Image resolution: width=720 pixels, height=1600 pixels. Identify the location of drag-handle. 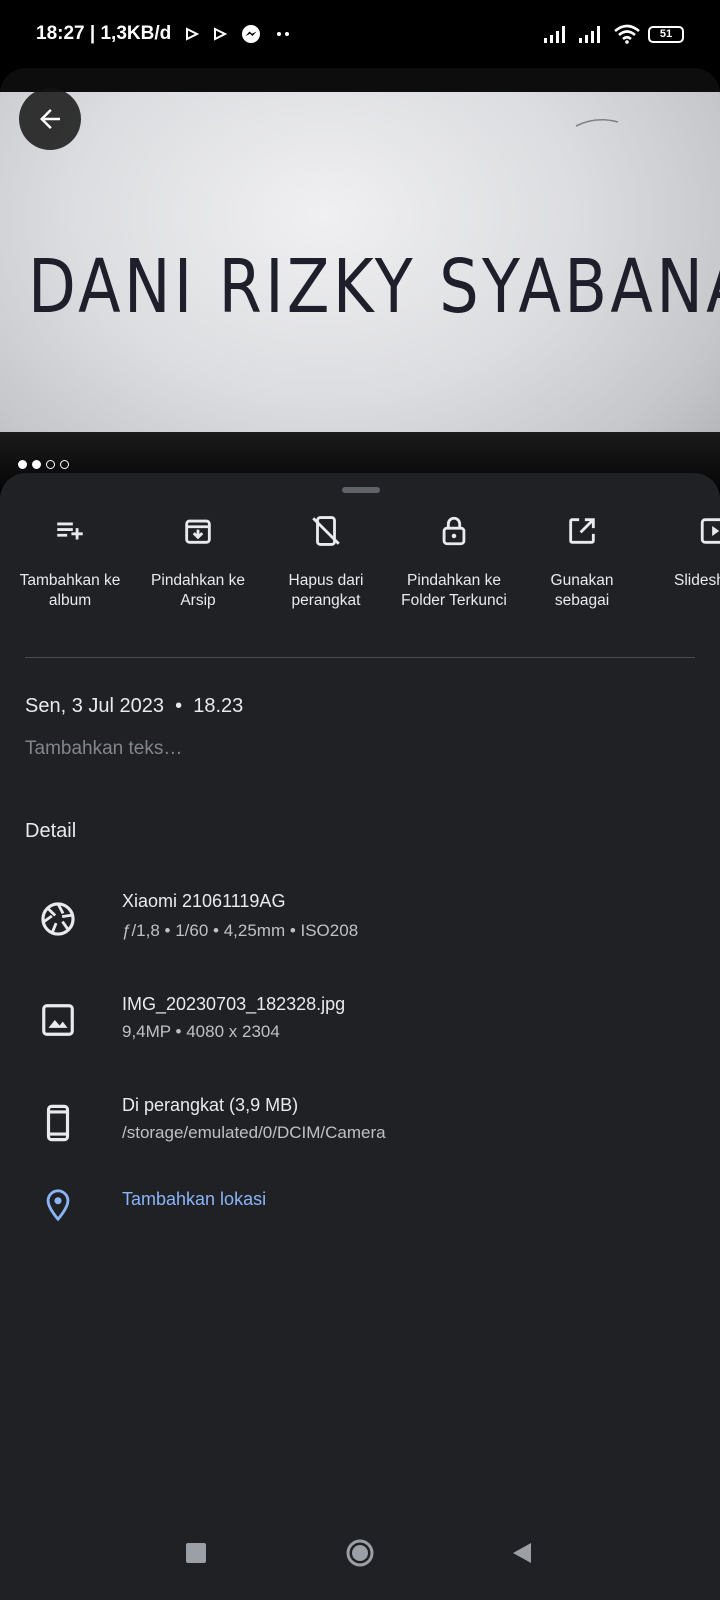
(361, 490).